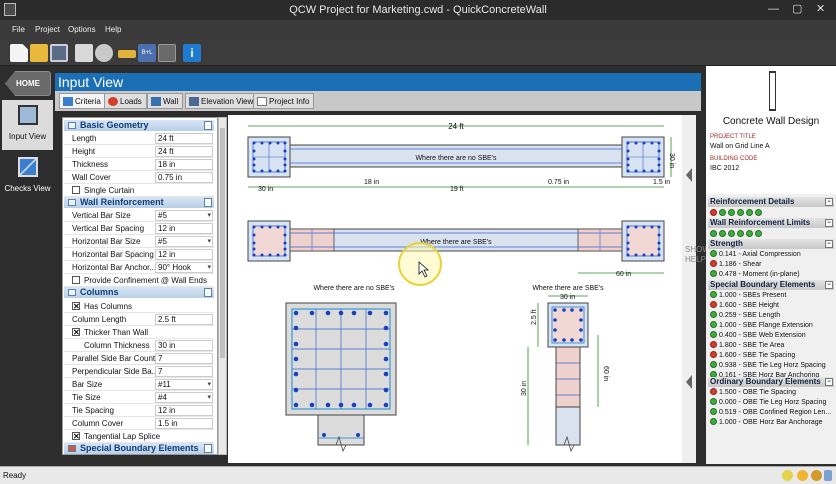 The height and width of the screenshot is (484, 836). What do you see at coordinates (737, 213) in the screenshot?
I see `reinforcement-details-status` at bounding box center [737, 213].